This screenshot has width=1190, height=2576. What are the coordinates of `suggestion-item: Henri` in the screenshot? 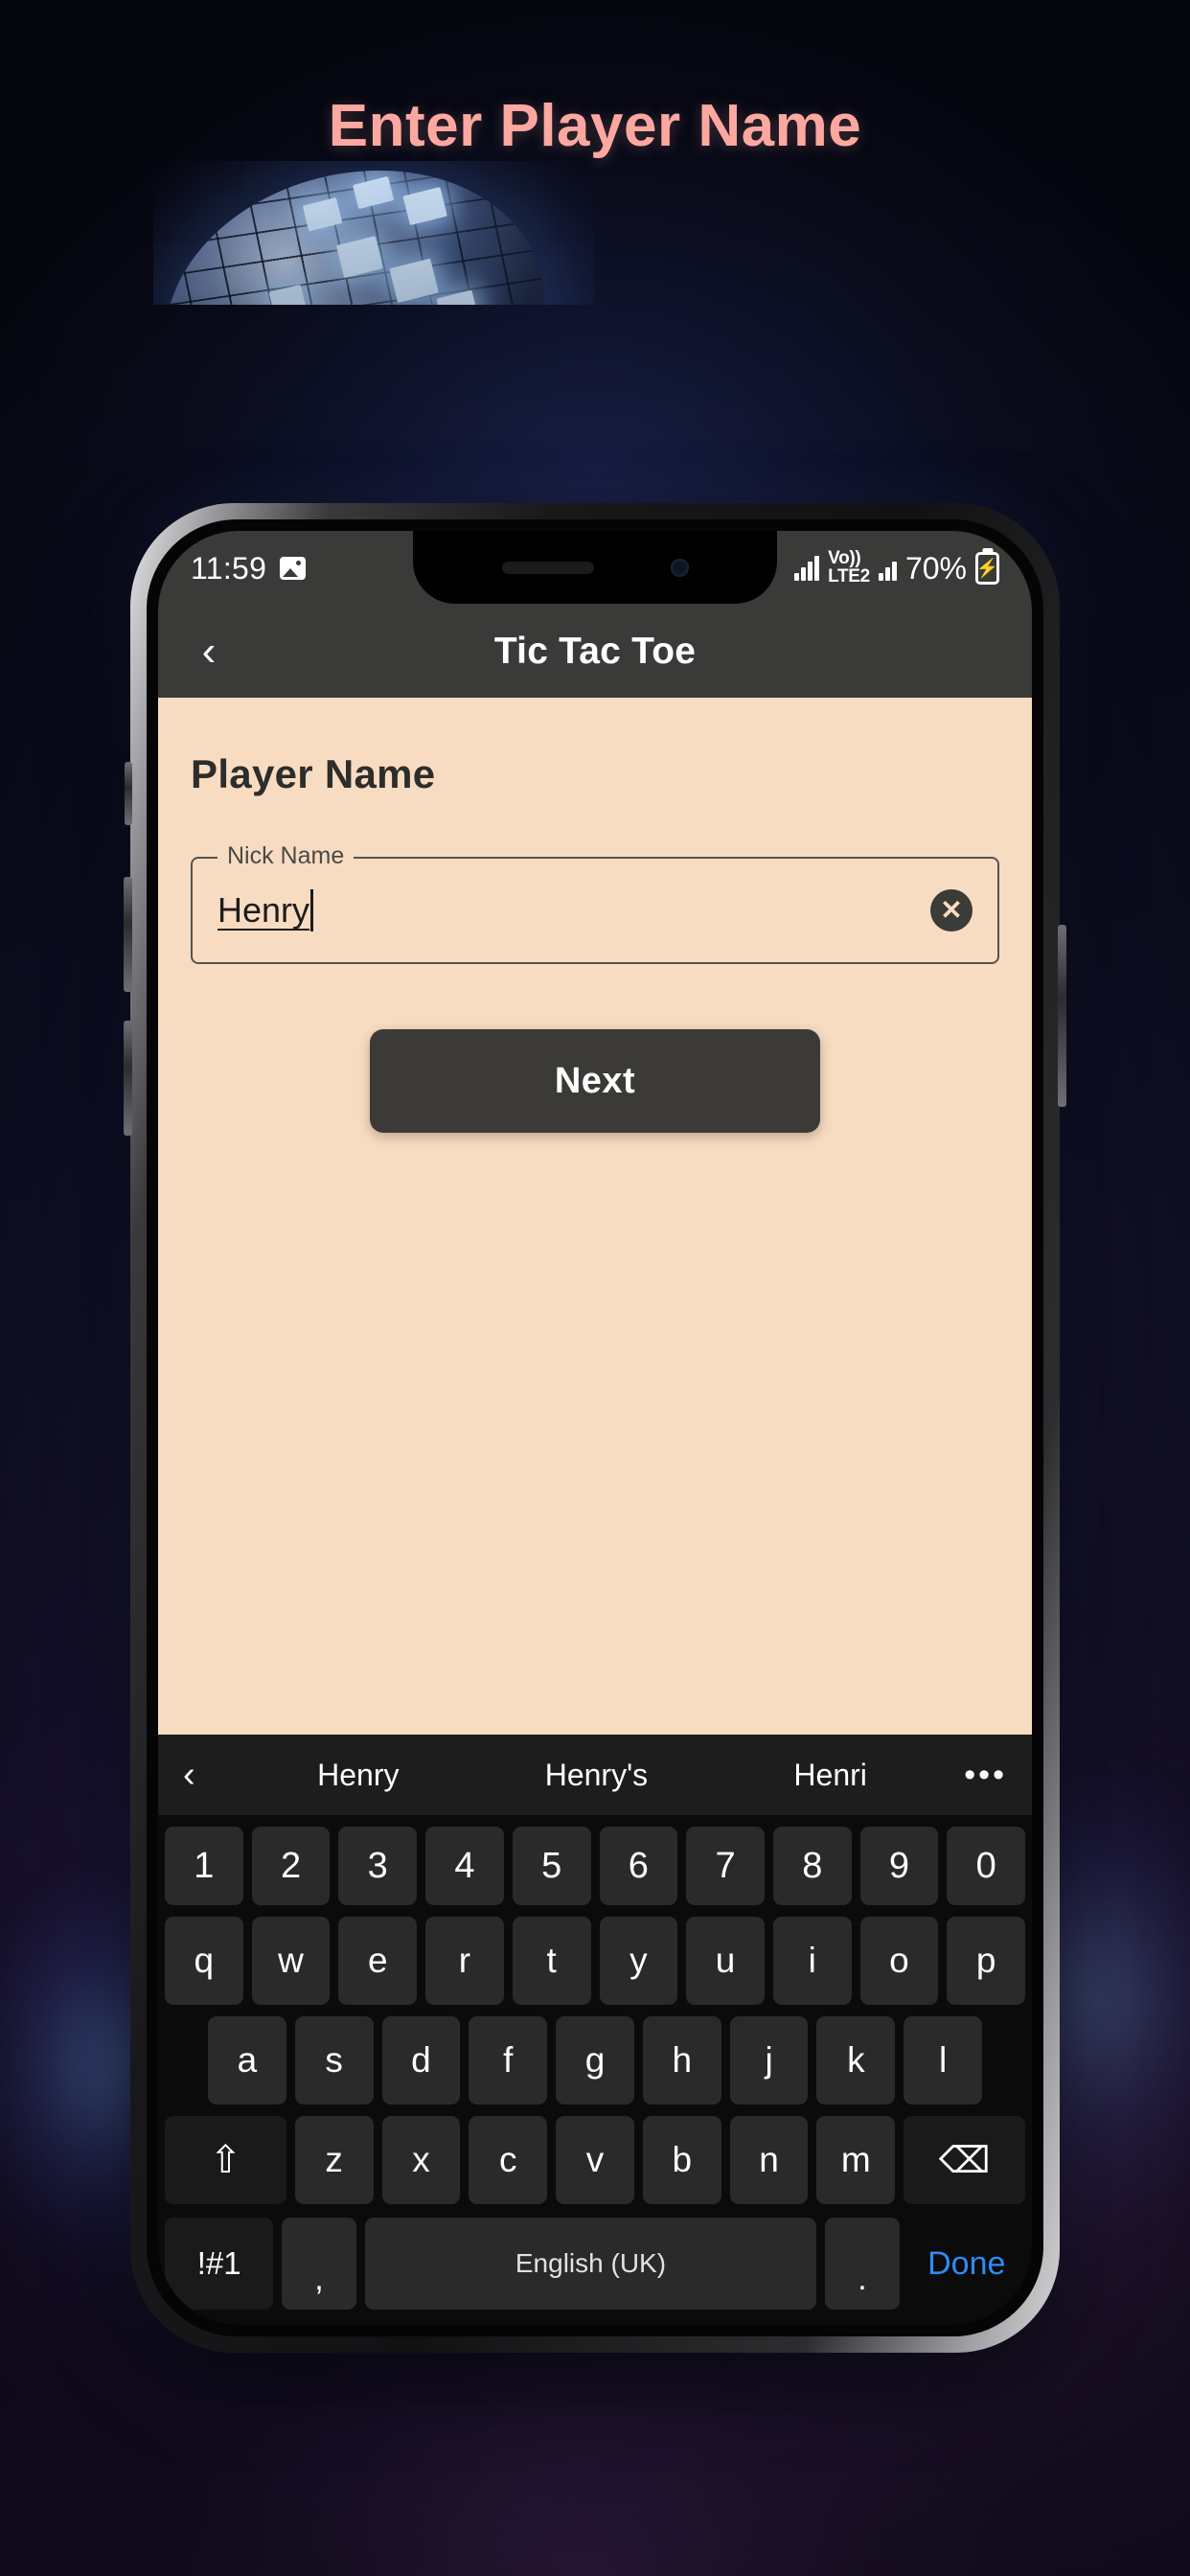 It's located at (829, 1775).